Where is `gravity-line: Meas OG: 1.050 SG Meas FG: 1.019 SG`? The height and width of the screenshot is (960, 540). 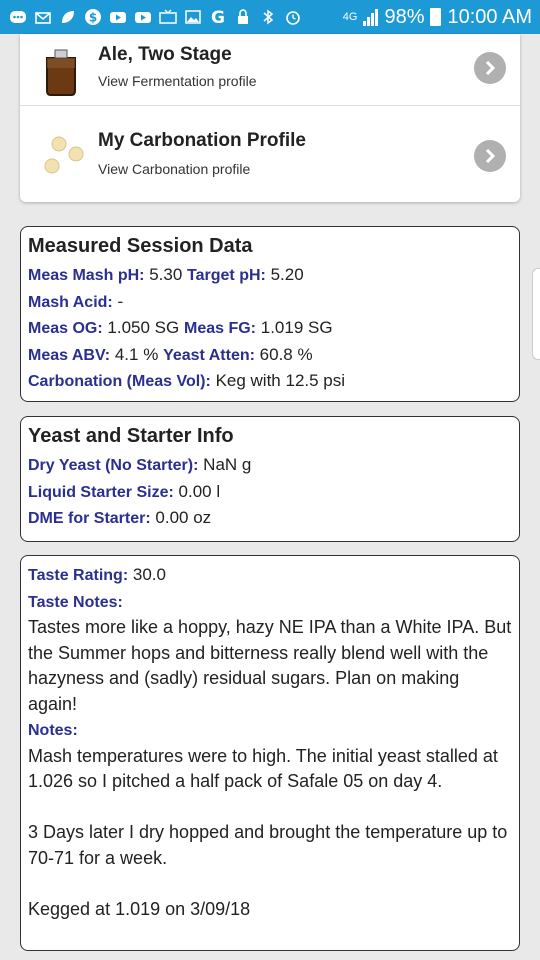
gravity-line: Meas OG: 1.050 SG Meas FG: 1.019 SG is located at coordinates (270, 328).